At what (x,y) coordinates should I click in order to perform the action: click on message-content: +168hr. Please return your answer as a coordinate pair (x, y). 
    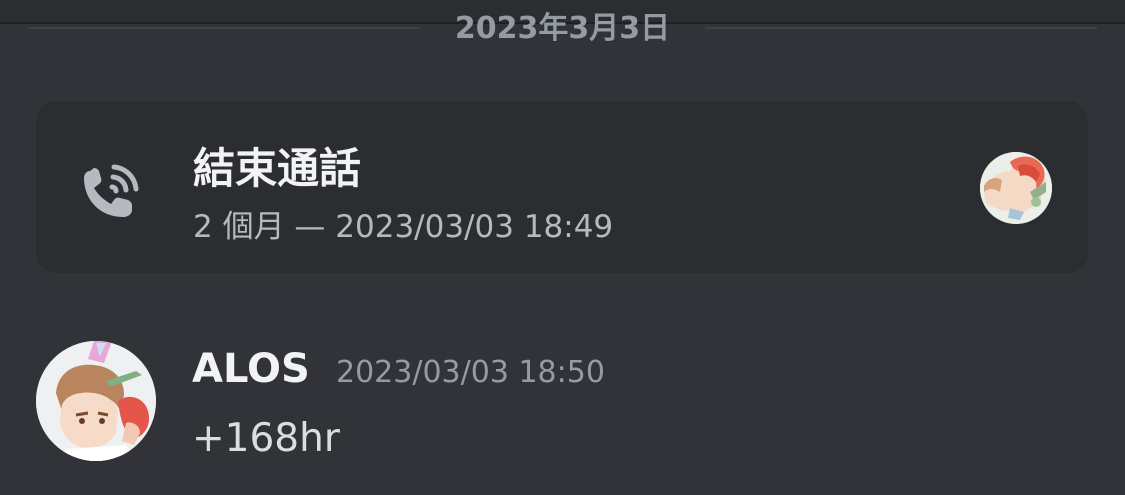
    Looking at the image, I should click on (266, 438).